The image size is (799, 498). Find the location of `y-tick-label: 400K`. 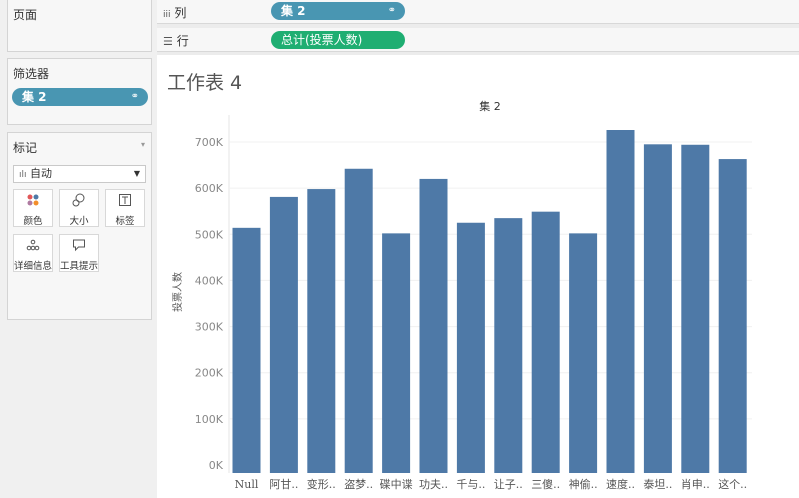

y-tick-label: 400K is located at coordinates (209, 280).